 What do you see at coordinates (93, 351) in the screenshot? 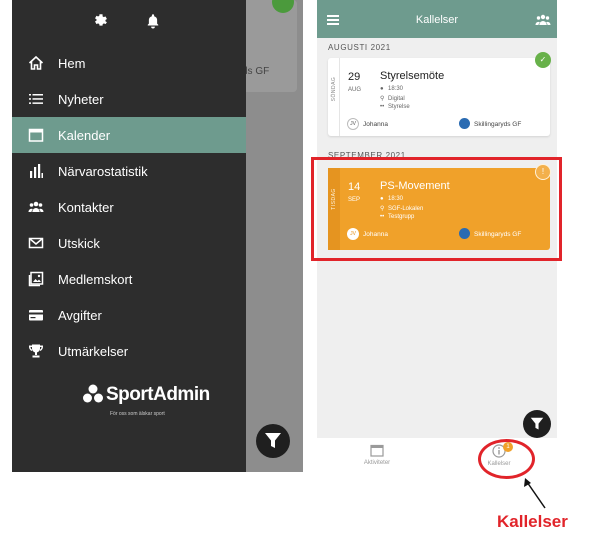
I see `menu-item-label: Utmärkelser` at bounding box center [93, 351].